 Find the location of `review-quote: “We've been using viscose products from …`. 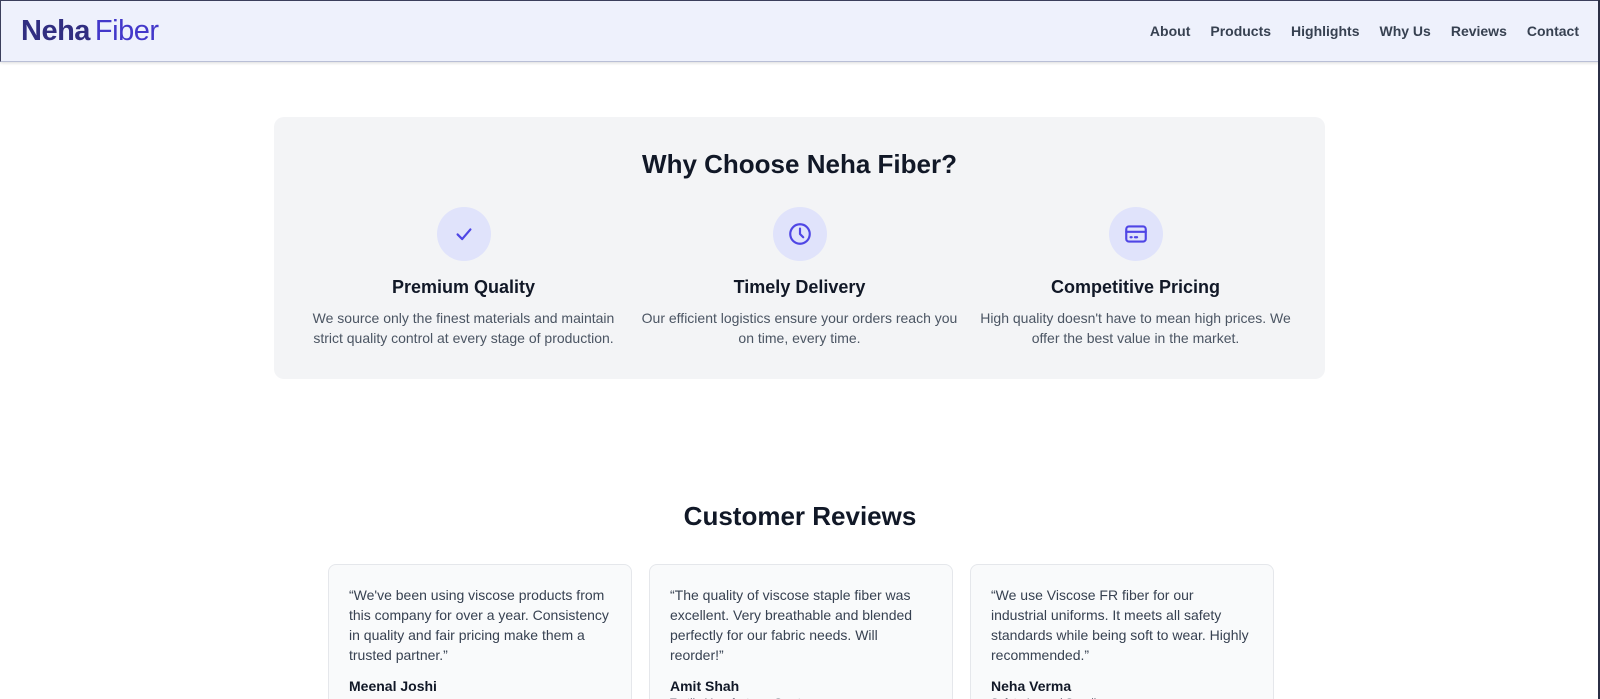

review-quote: “We've been using viscose products from … is located at coordinates (479, 625).